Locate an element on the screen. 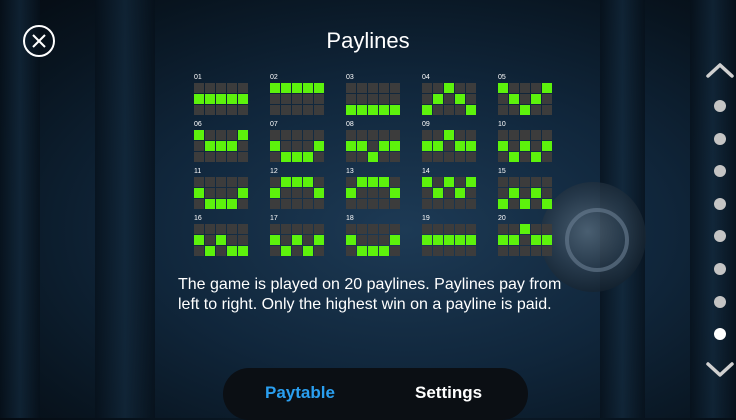  payline-number: 18 is located at coordinates (350, 218).